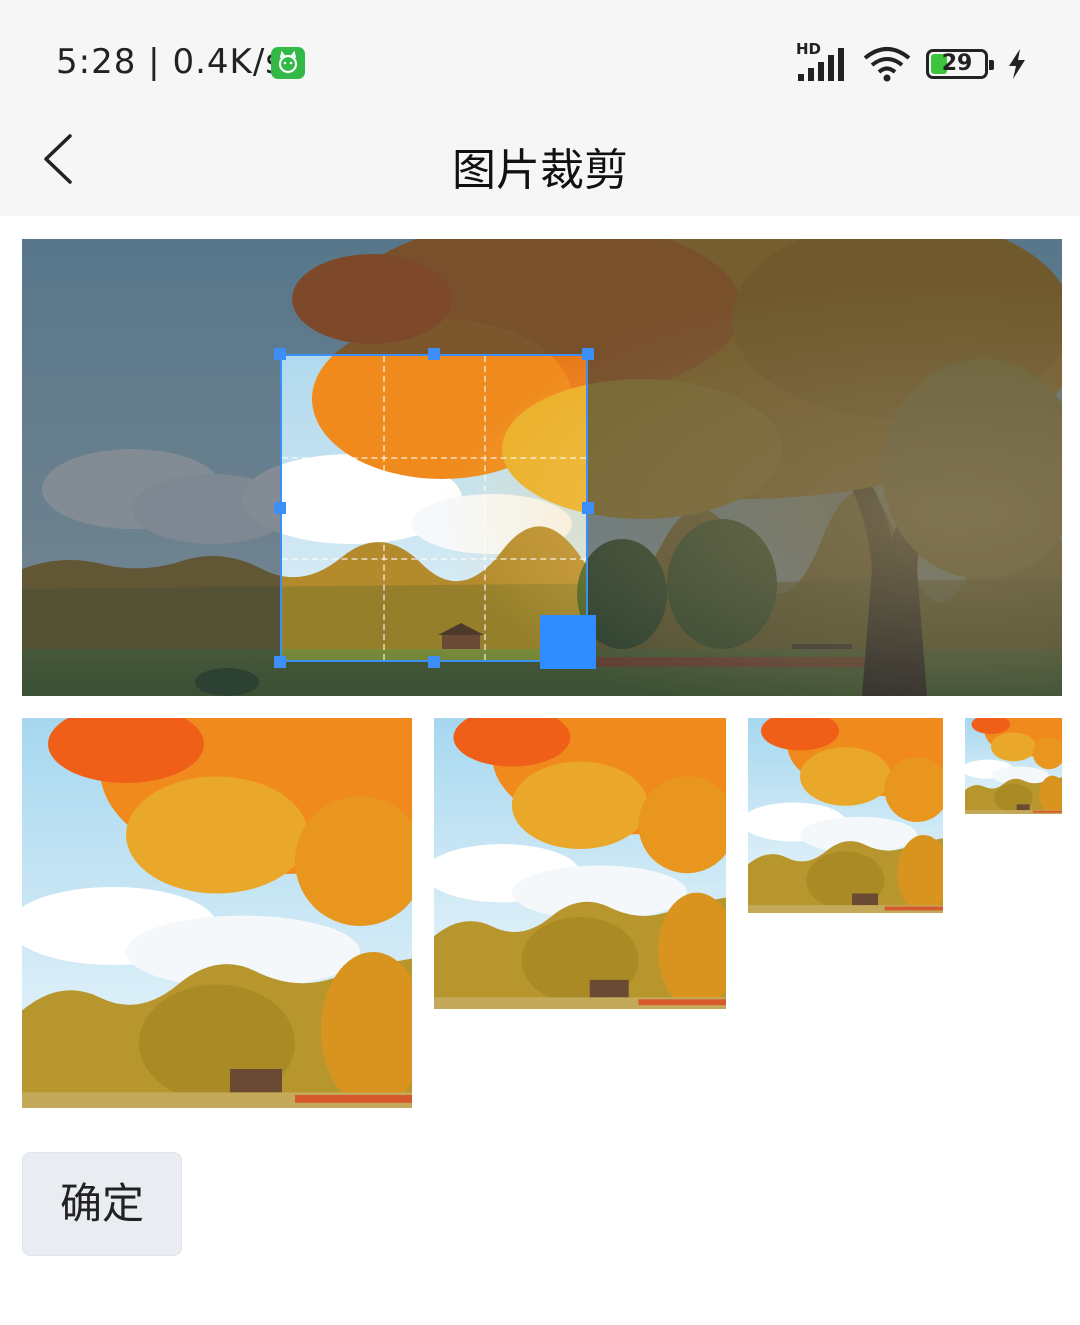 This screenshot has width=1080, height=1325. What do you see at coordinates (1017, 64) in the screenshot?
I see `lightning-icon` at bounding box center [1017, 64].